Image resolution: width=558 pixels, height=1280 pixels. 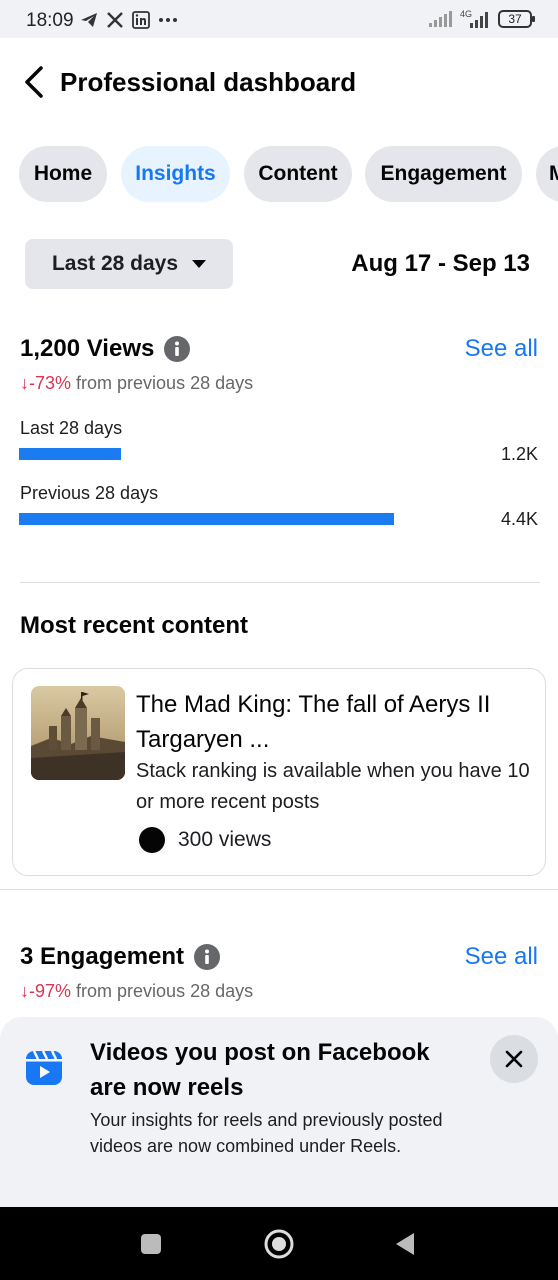 I want to click on views-title: 1,200 Views, so click(x=87, y=348).